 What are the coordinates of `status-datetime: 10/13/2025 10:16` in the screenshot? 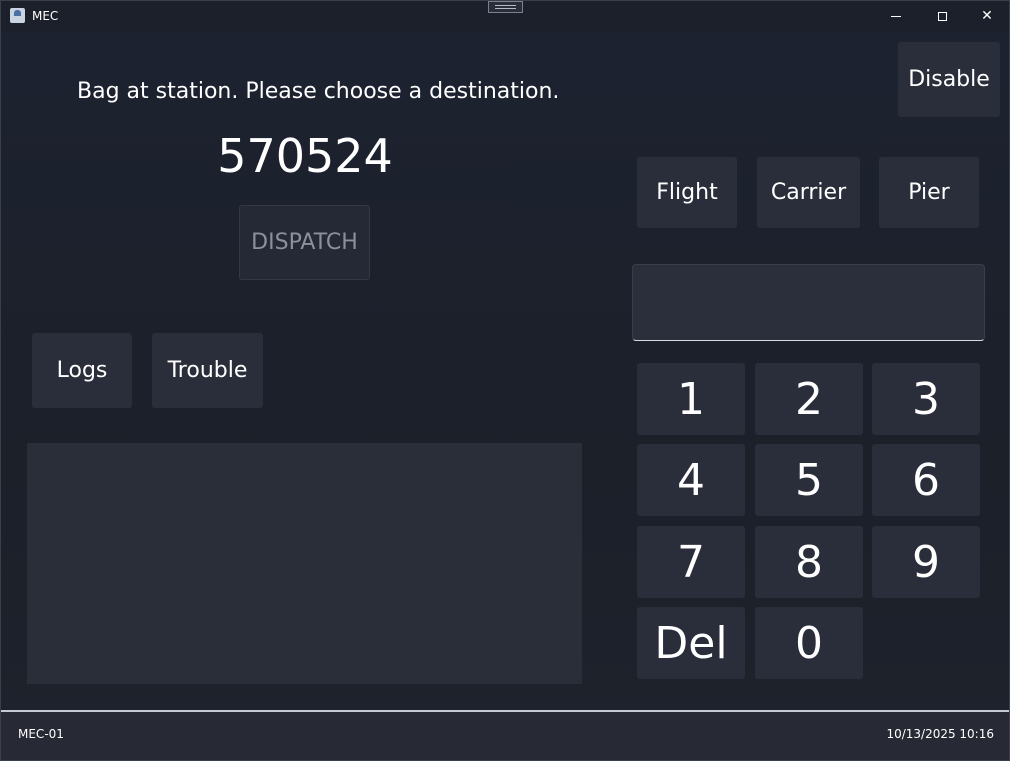 It's located at (940, 734).